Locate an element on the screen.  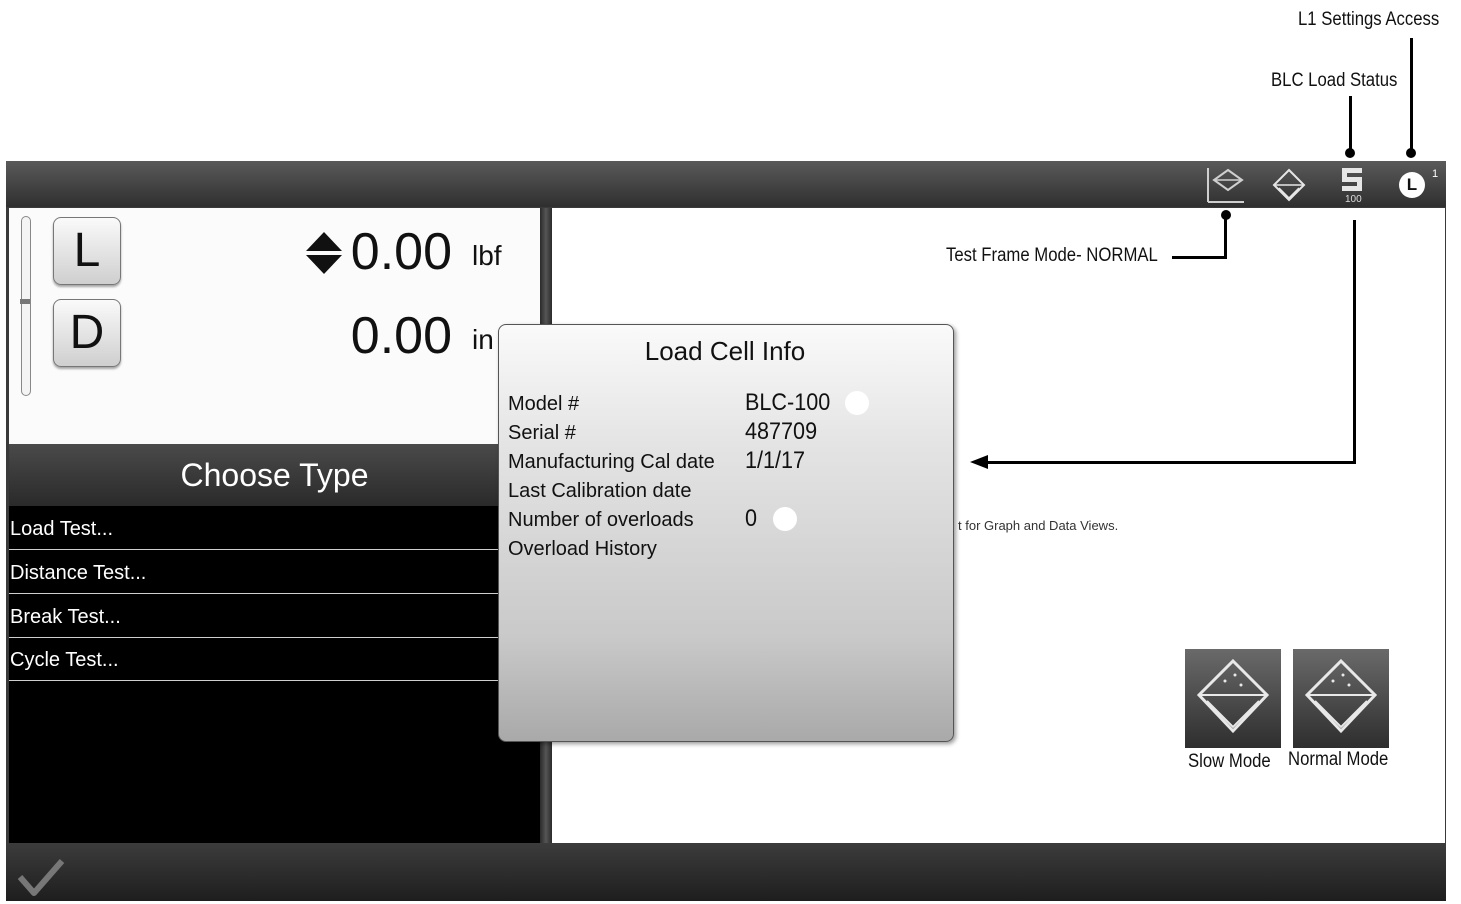
model-value: BLC-100 is located at coordinates (788, 402).